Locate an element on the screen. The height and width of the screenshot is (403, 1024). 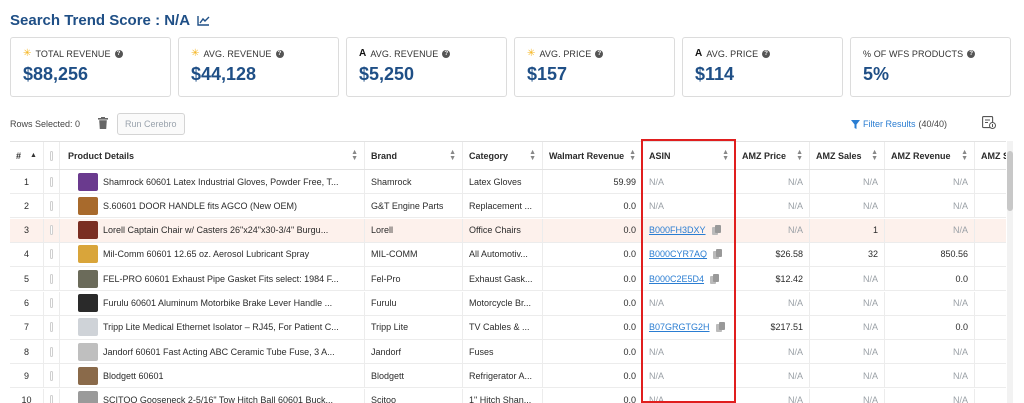
card-value: $5,250 is located at coordinates (387, 74).